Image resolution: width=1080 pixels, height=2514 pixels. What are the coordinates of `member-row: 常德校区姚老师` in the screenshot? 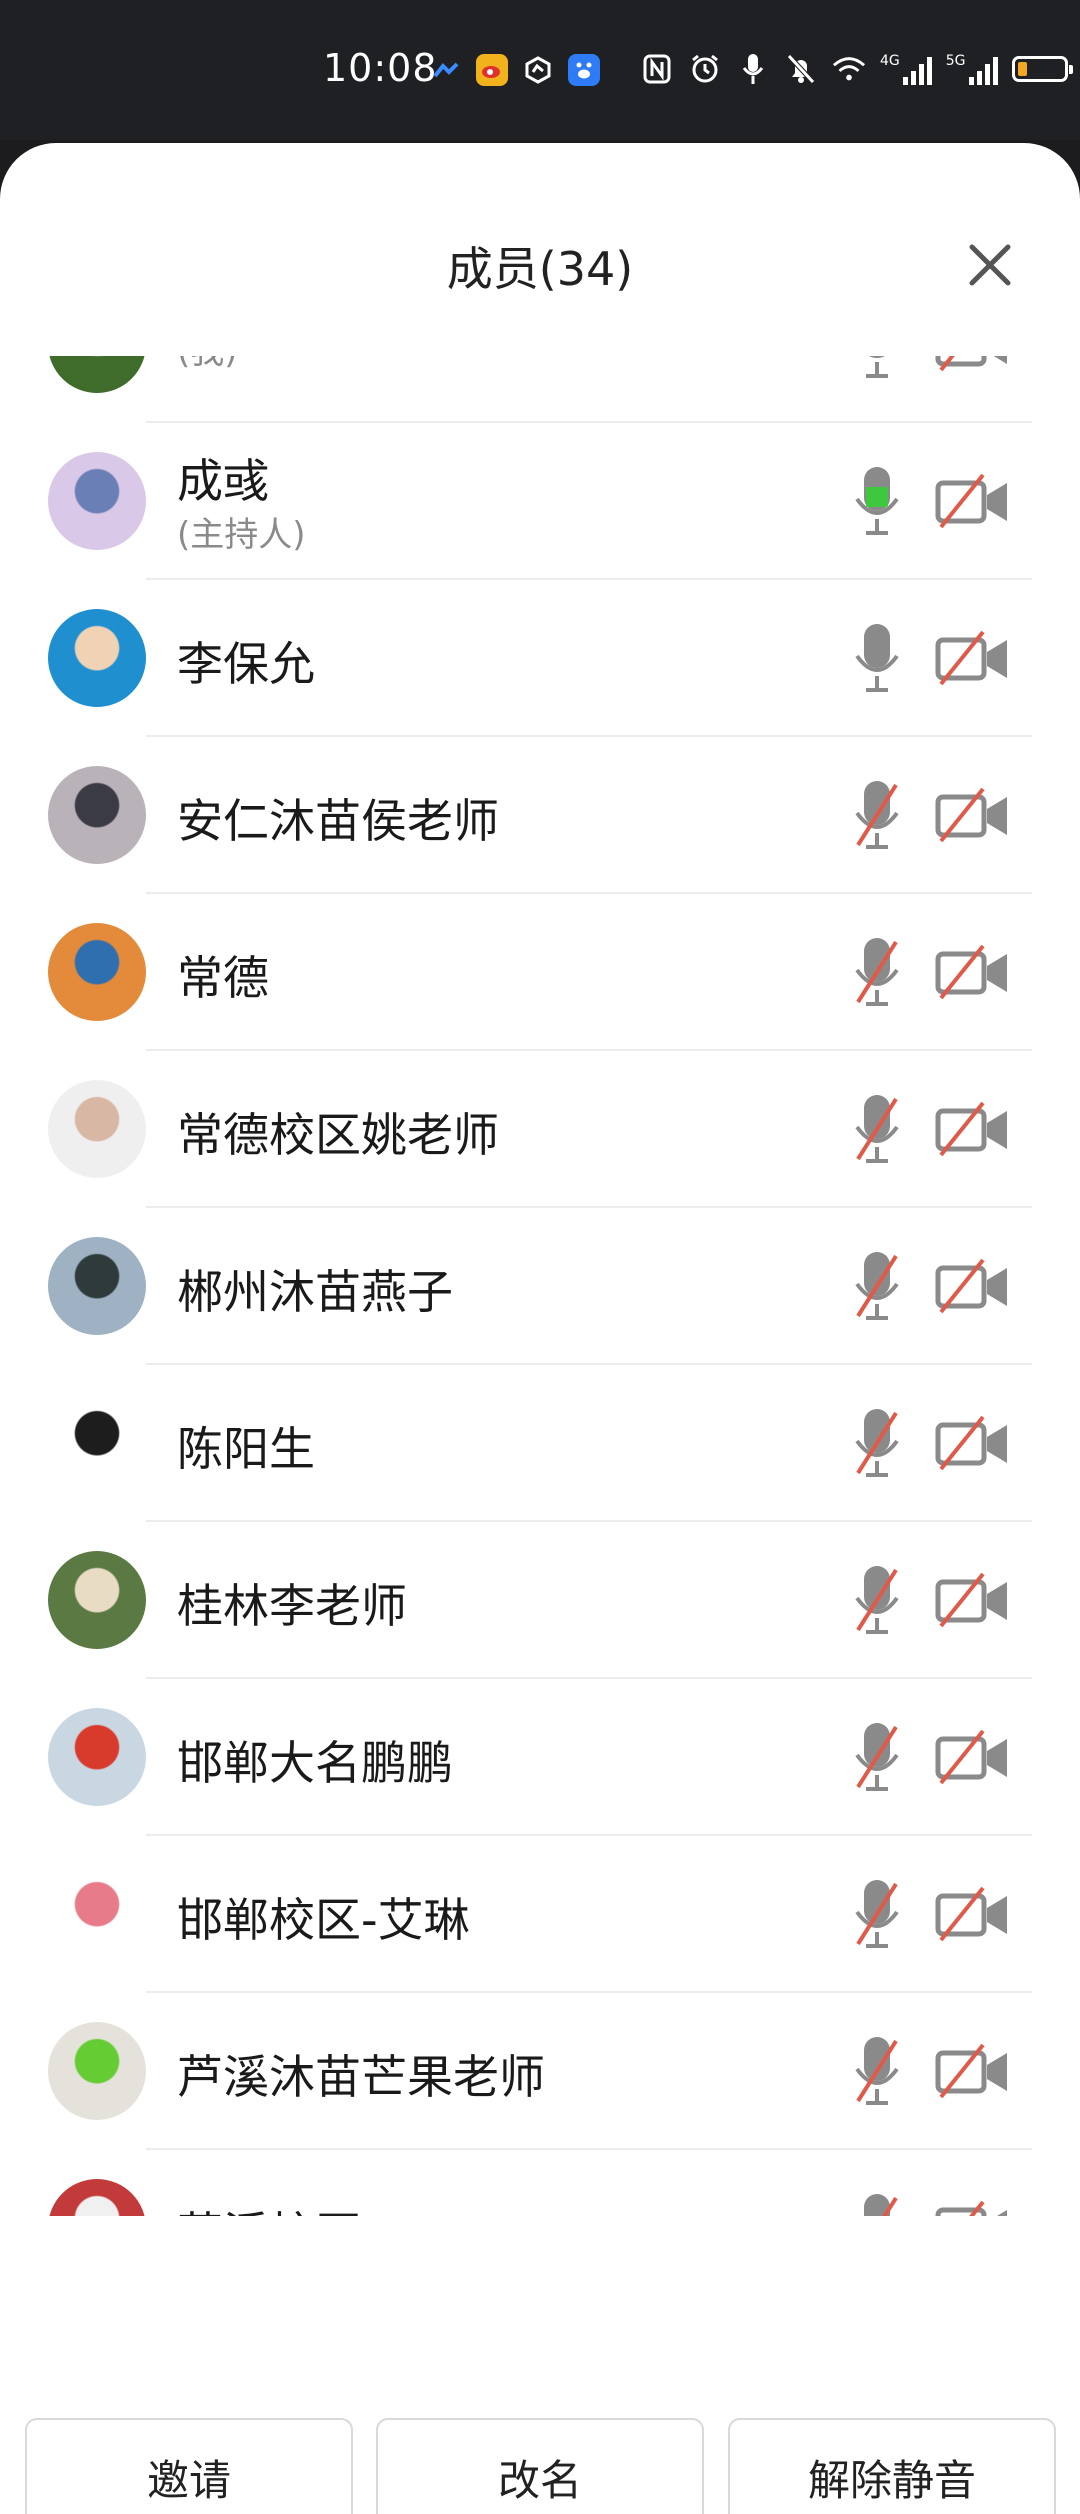 It's located at (540, 1129).